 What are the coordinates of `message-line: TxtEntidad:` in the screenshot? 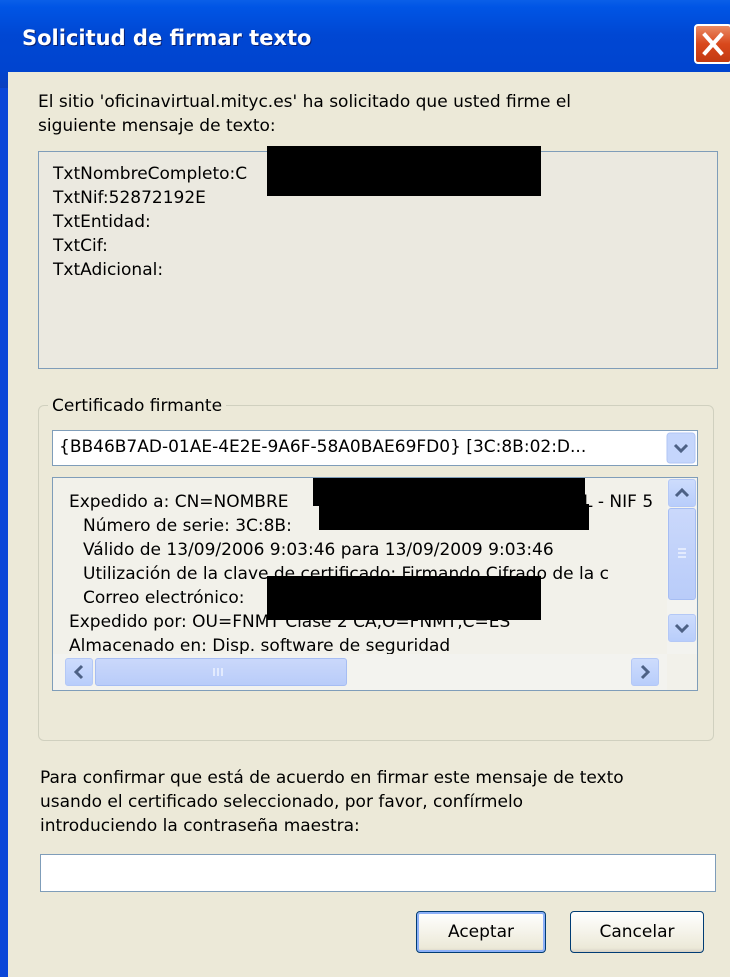 It's located at (102, 222).